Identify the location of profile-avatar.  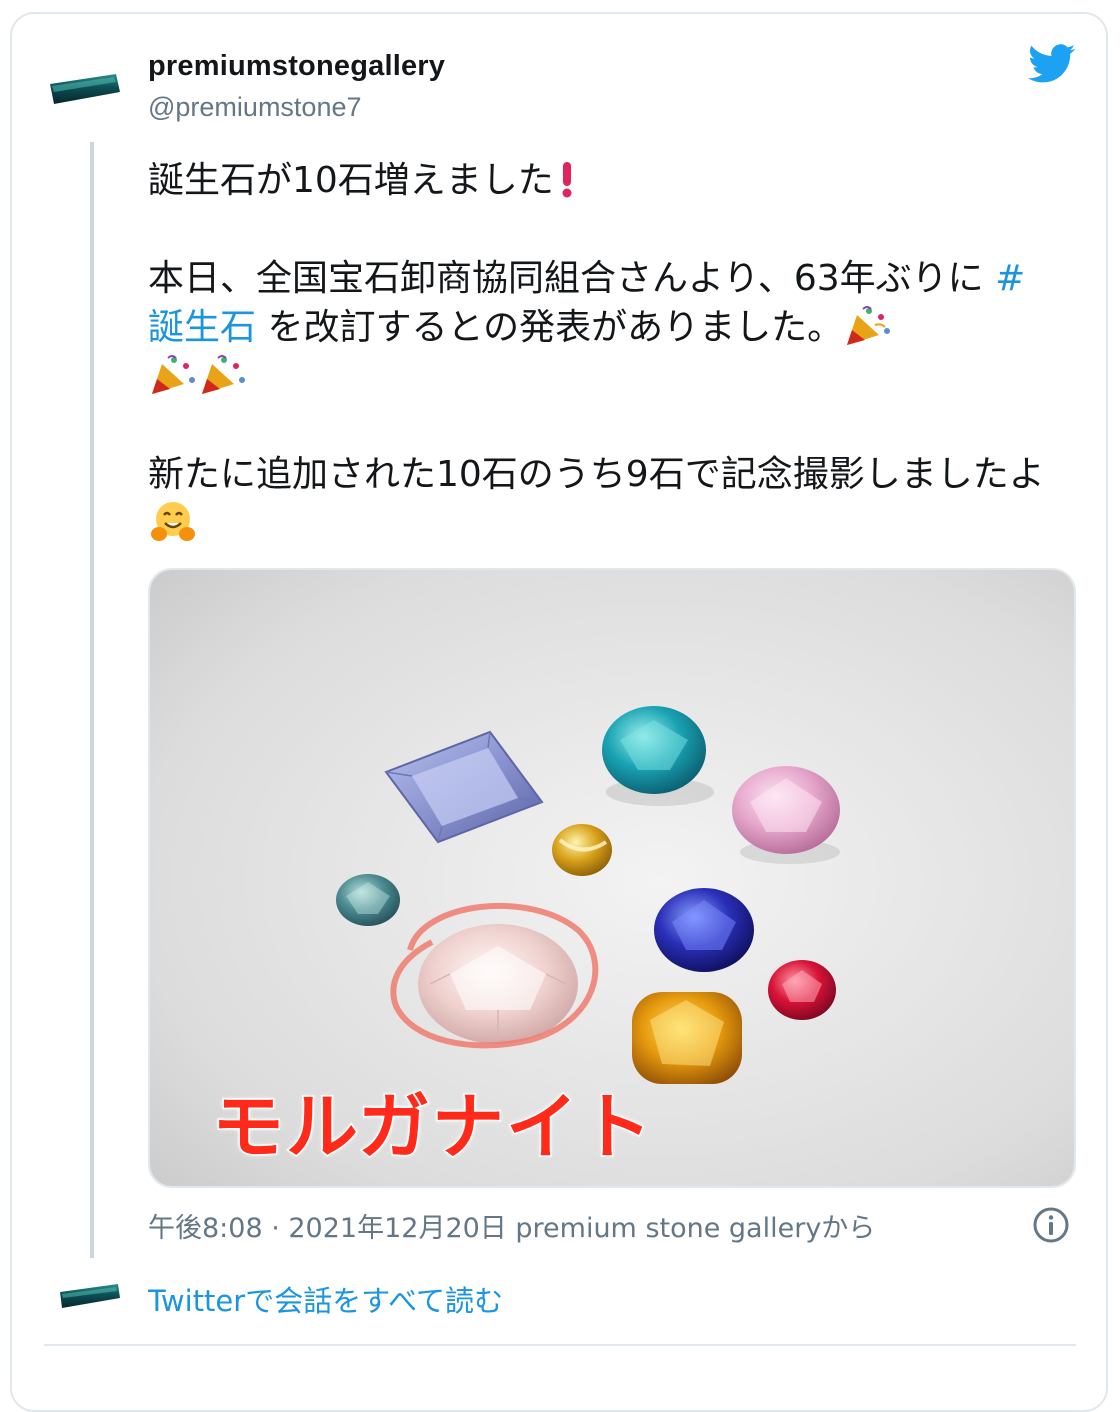
(84, 91).